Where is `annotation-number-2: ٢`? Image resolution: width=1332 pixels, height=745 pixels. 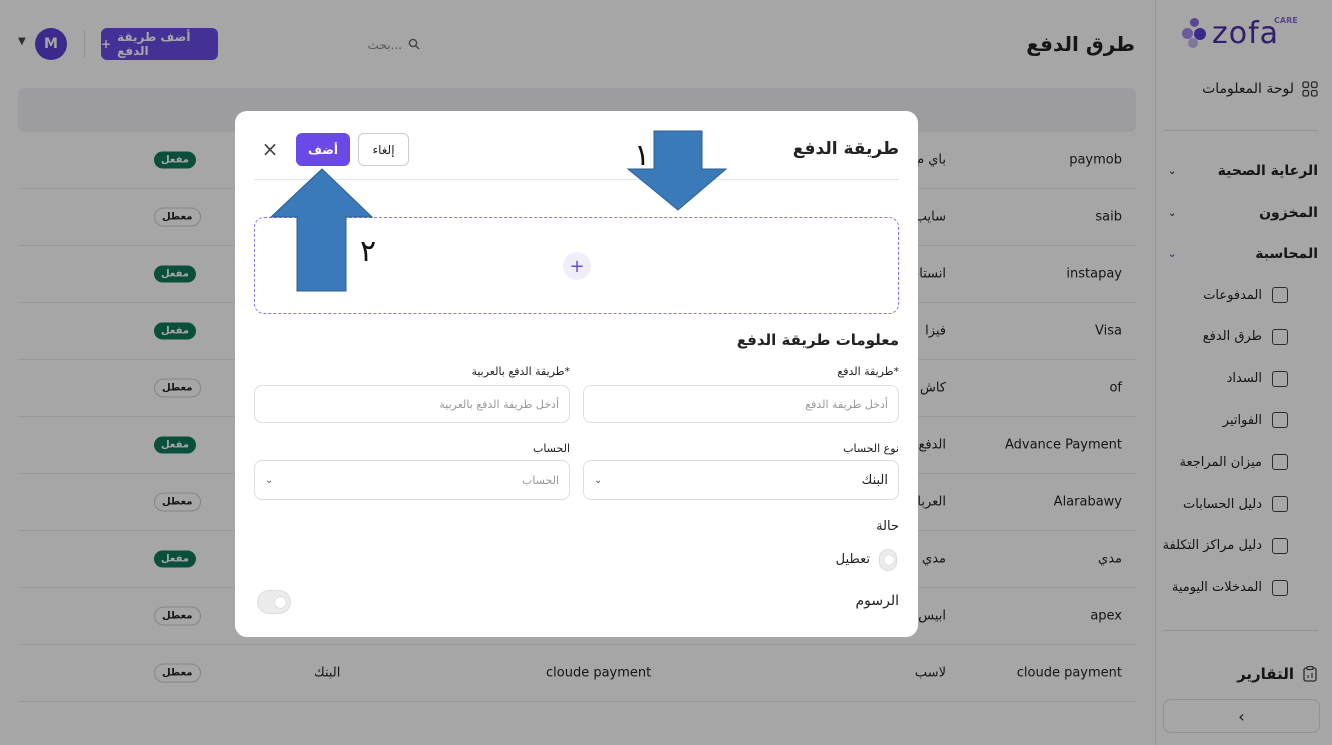 annotation-number-2: ٢ is located at coordinates (368, 251).